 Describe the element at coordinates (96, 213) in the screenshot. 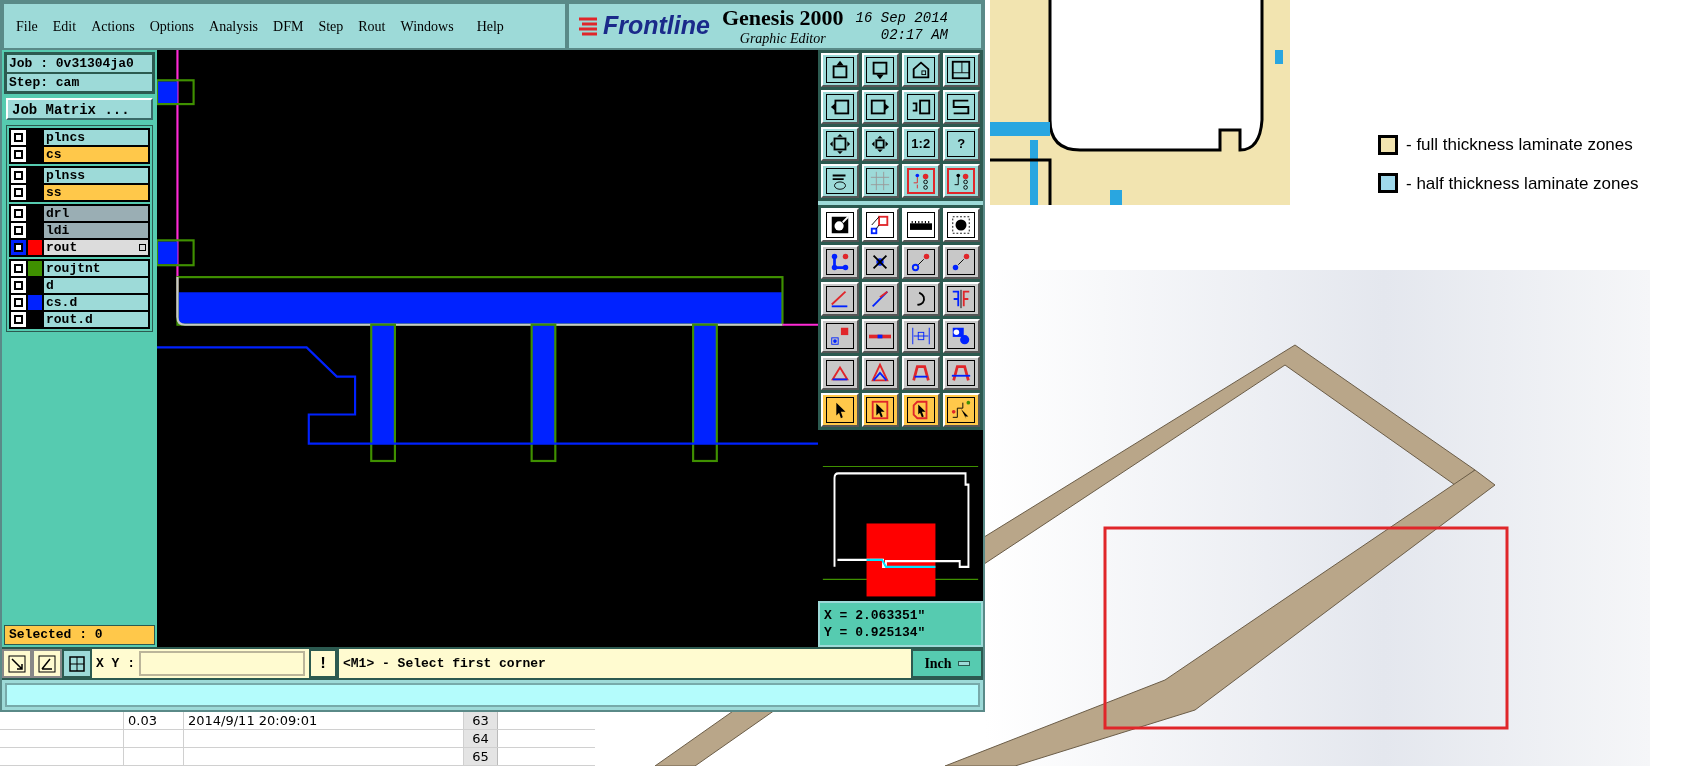

I see `layer-name: drl` at that location.